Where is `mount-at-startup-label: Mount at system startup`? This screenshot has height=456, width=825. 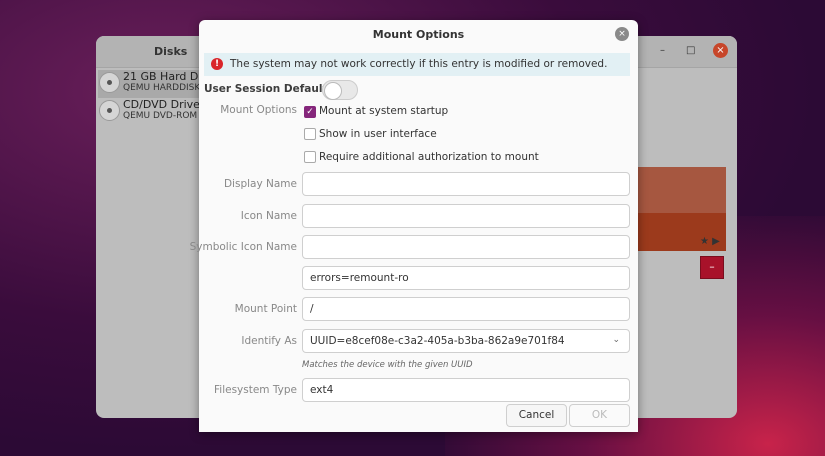
mount-at-startup-label: Mount at system startup is located at coordinates (383, 111).